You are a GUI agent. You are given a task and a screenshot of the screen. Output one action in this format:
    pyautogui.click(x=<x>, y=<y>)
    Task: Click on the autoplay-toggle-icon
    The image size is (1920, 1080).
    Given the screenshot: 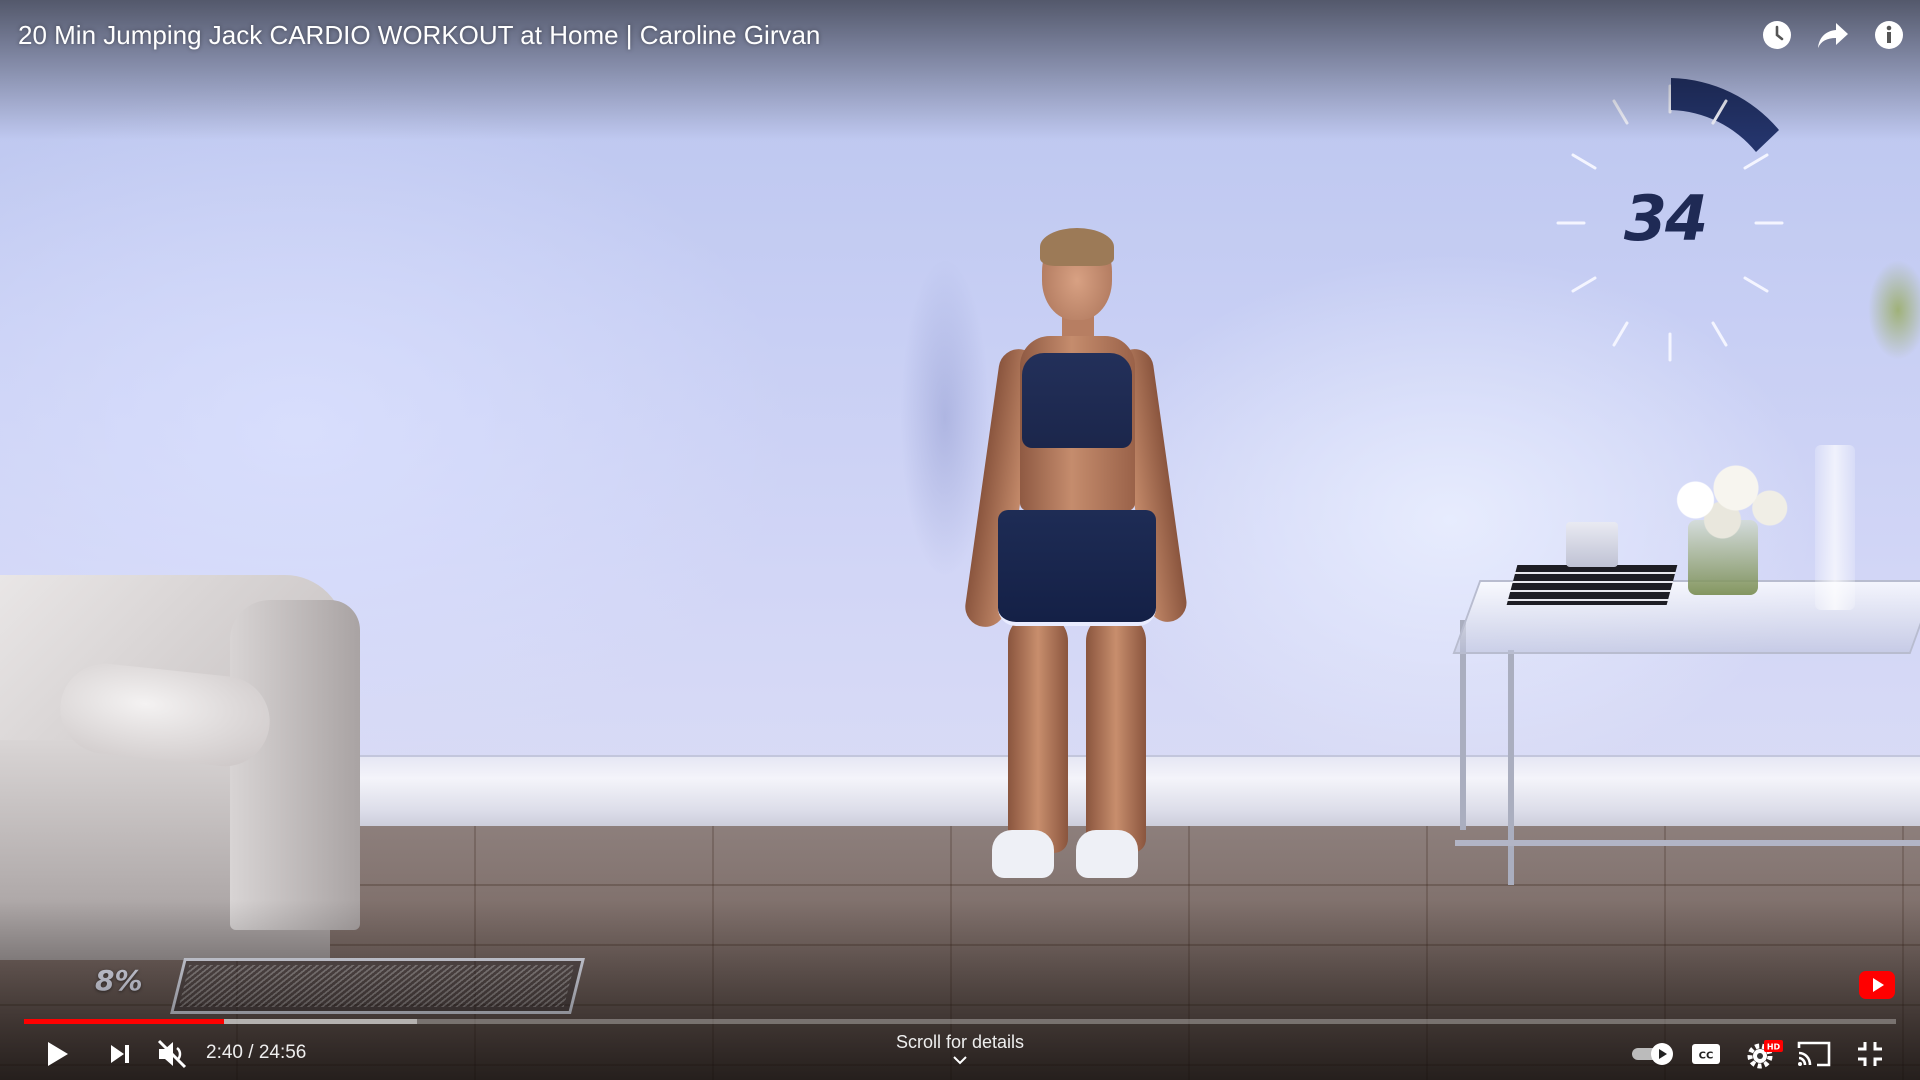 What is the action you would take?
    pyautogui.click(x=1652, y=1054)
    